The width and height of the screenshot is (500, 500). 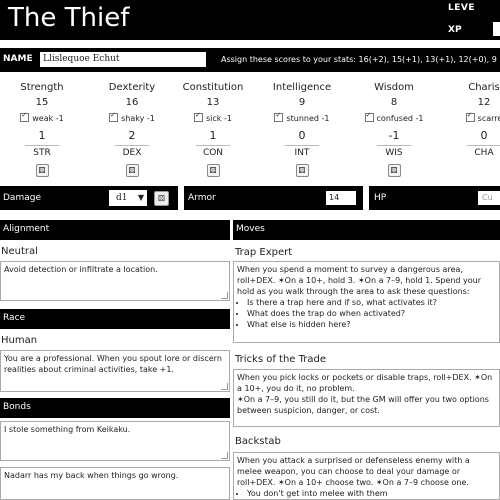 What do you see at coordinates (213, 153) in the screenshot?
I see `stat-abbr: CON` at bounding box center [213, 153].